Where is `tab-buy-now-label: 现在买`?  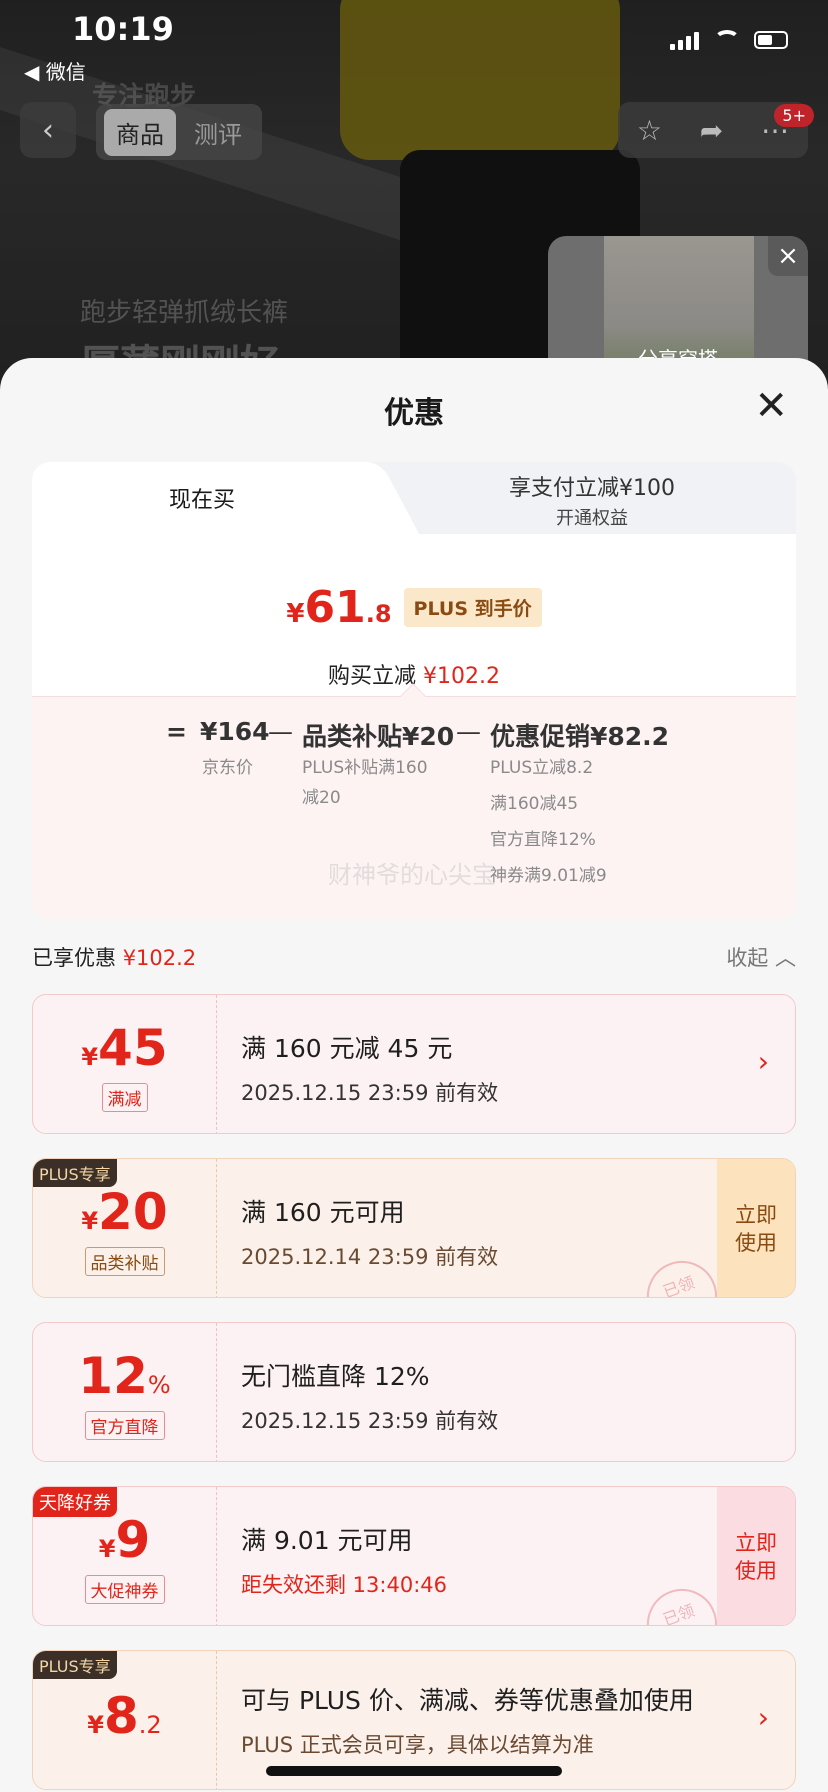
tab-buy-now-label: 现在买 is located at coordinates (201, 500).